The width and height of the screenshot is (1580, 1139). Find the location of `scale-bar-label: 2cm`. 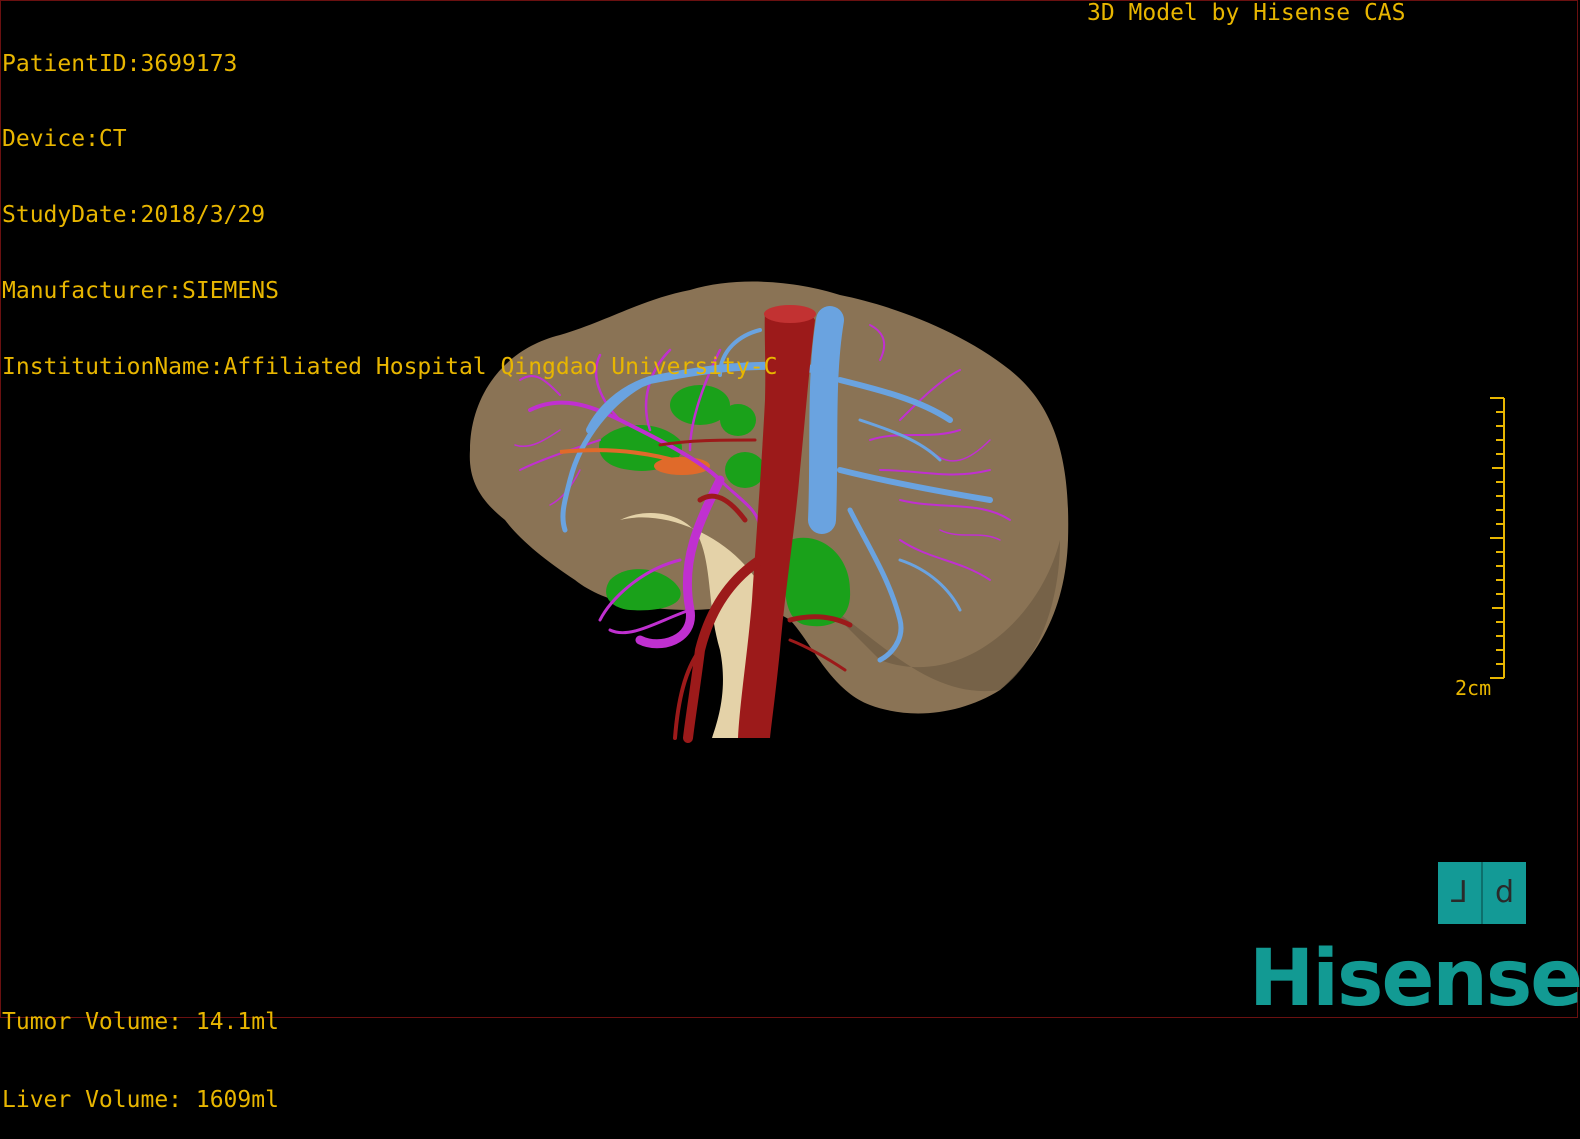

scale-bar-label: 2cm is located at coordinates (1473, 688).